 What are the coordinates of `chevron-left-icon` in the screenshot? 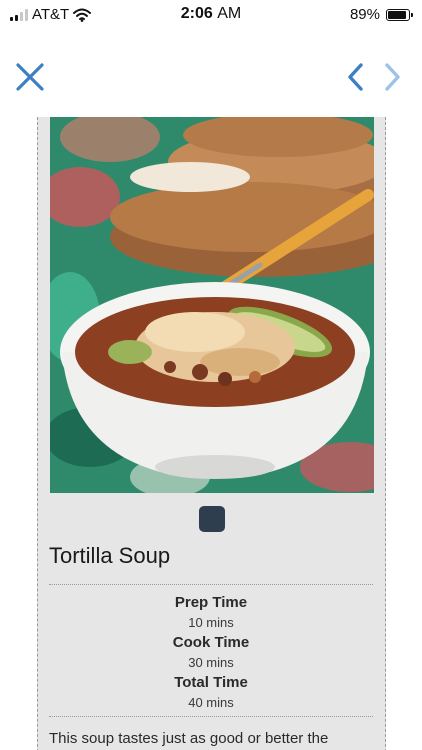 It's located at (355, 77).